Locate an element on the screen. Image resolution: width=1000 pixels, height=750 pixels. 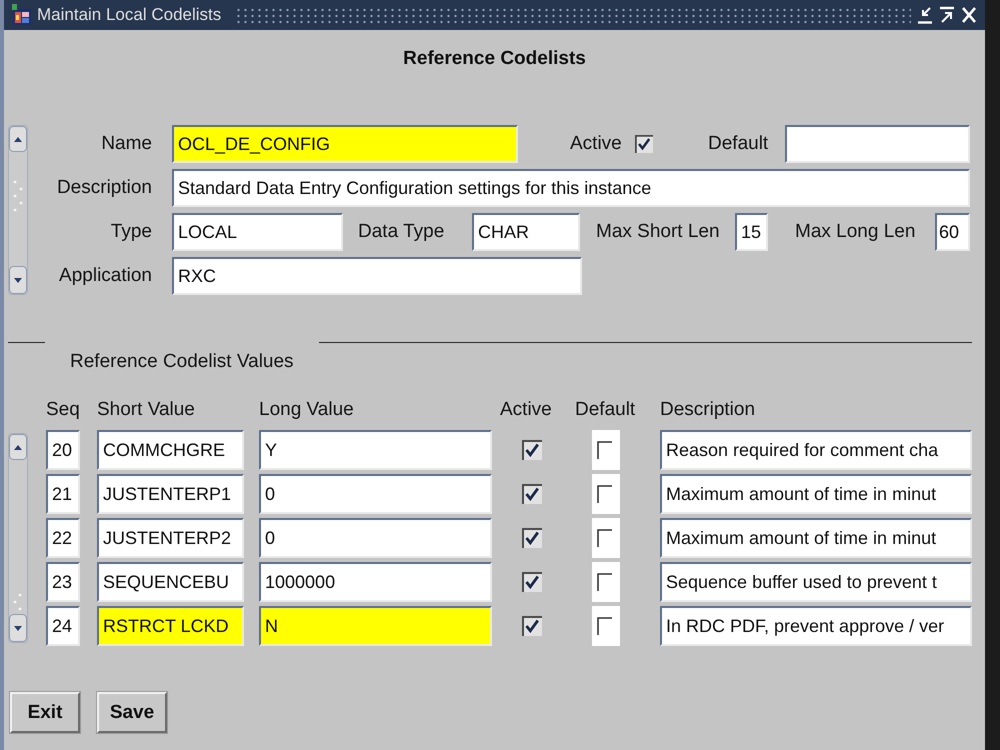
data-type-field: CHAR is located at coordinates (526, 232).